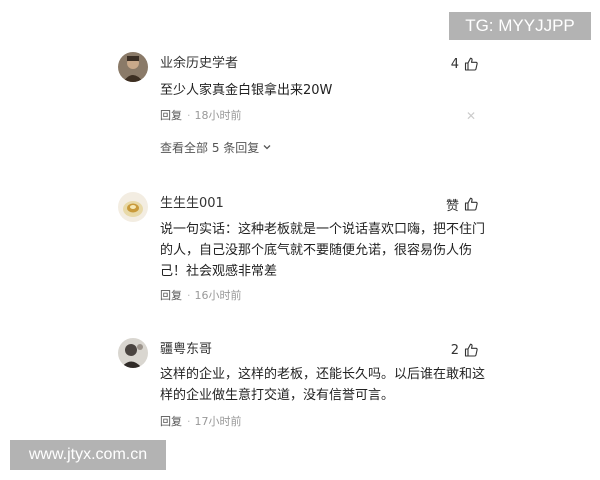 Image resolution: width=600 pixels, height=480 pixels. What do you see at coordinates (471, 116) in the screenshot?
I see `close-icon: ✕` at bounding box center [471, 116].